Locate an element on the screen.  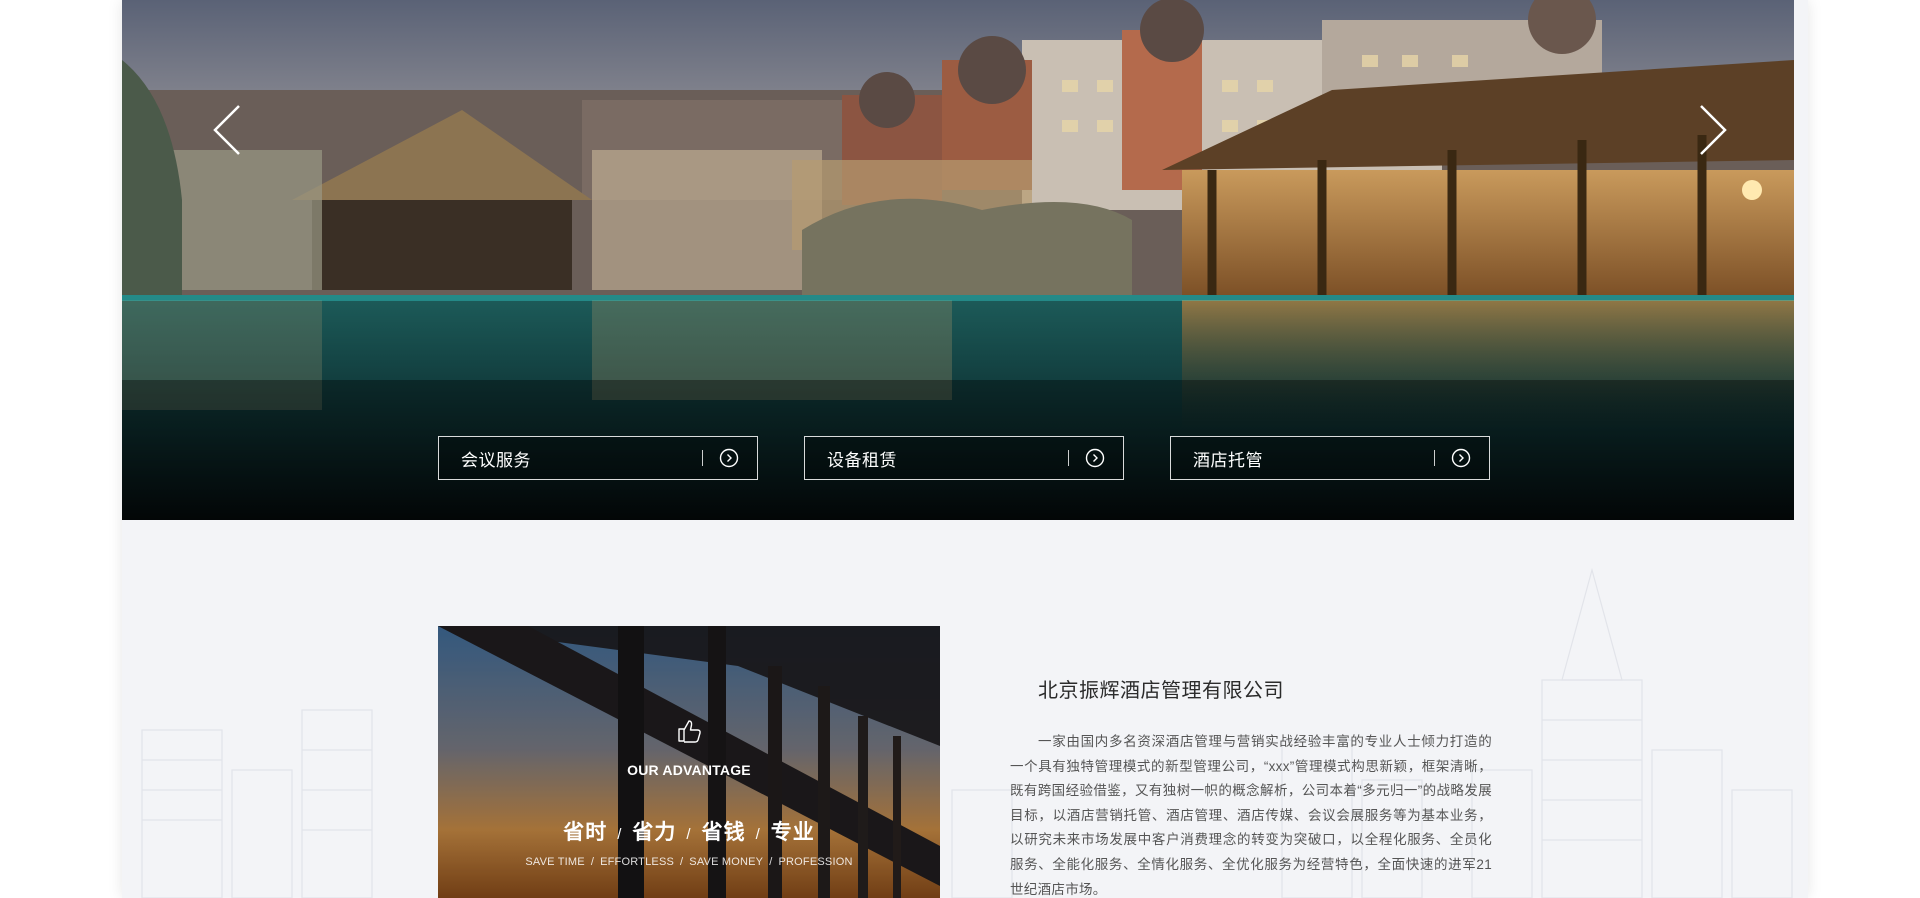
service-link-hotel-management: 酒店托管 is located at coordinates (1330, 458).